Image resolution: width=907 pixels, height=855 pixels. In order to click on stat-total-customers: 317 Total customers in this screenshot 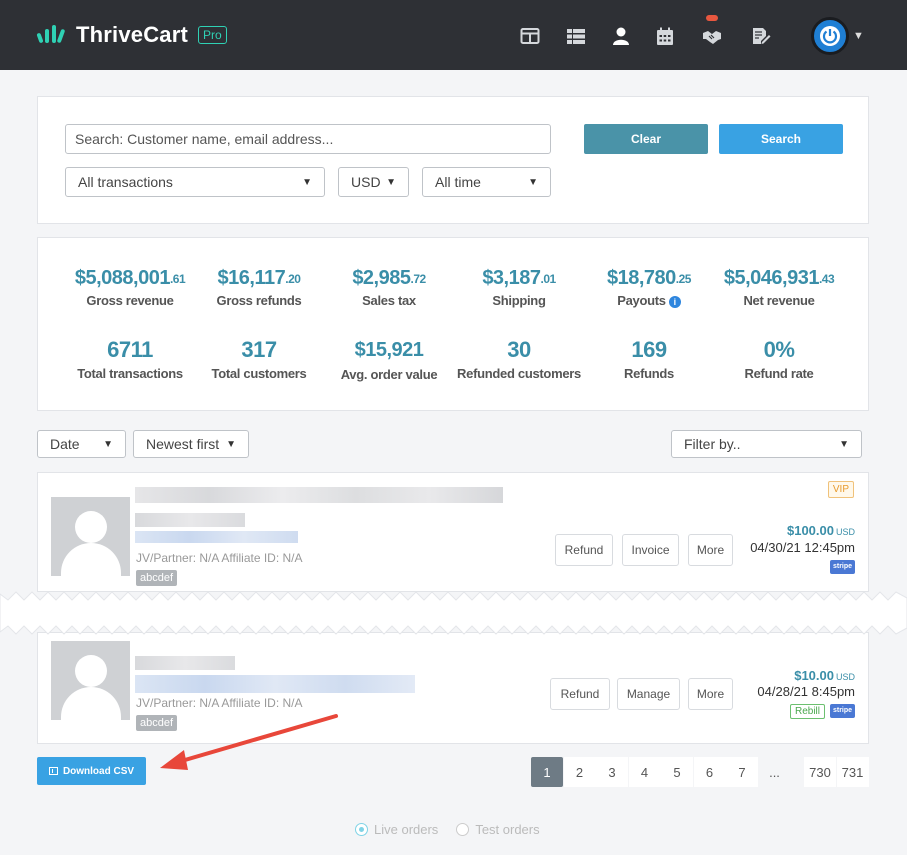, I will do `click(259, 359)`.